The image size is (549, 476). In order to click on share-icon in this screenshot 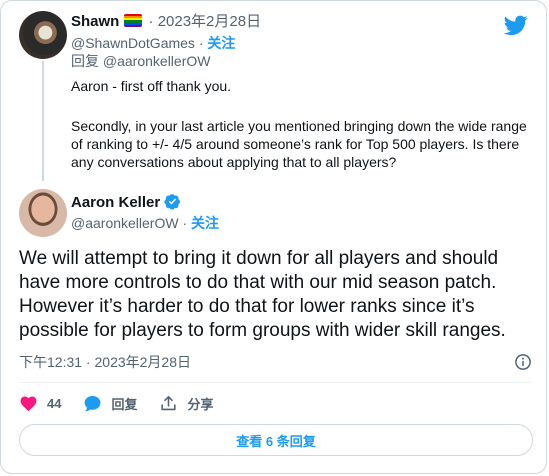, I will do `click(169, 402)`.